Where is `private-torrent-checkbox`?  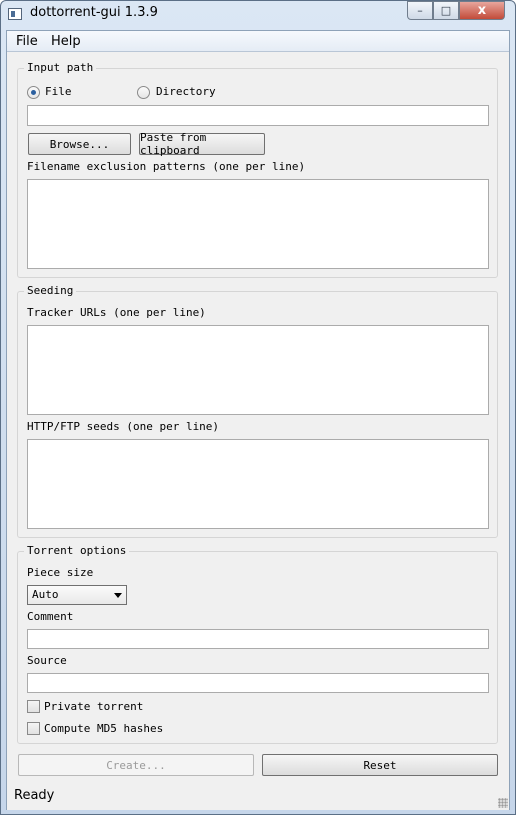 private-torrent-checkbox is located at coordinates (33, 706).